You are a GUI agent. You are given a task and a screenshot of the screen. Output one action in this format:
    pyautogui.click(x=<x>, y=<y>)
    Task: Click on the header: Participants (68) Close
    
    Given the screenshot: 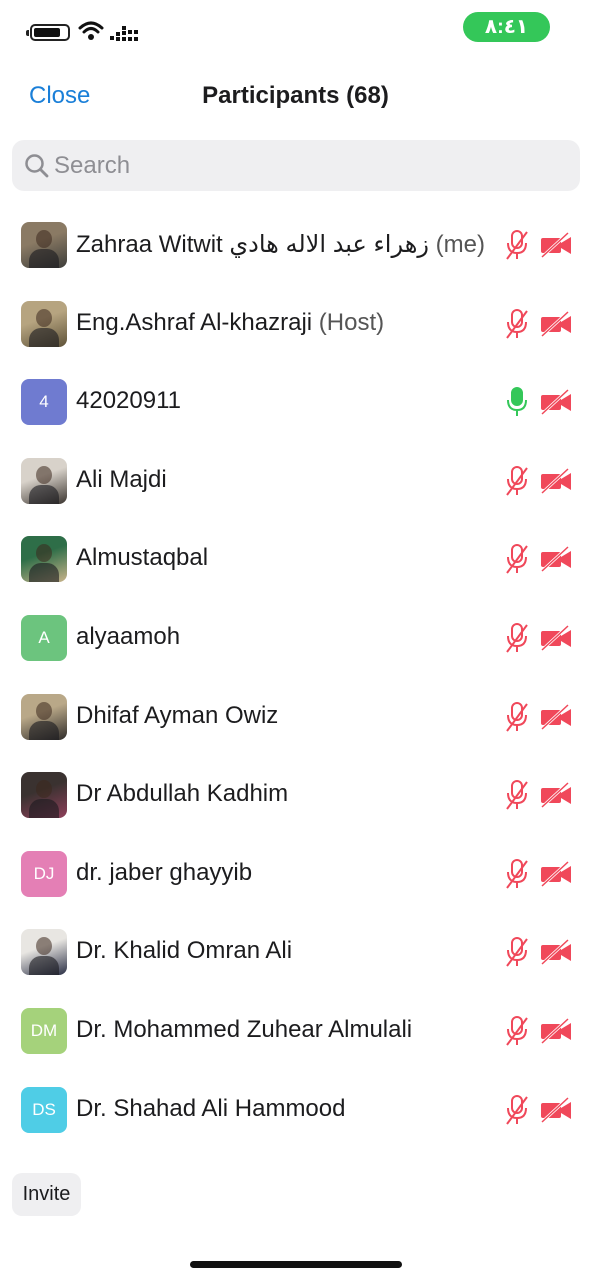 What is the action you would take?
    pyautogui.click(x=295, y=95)
    